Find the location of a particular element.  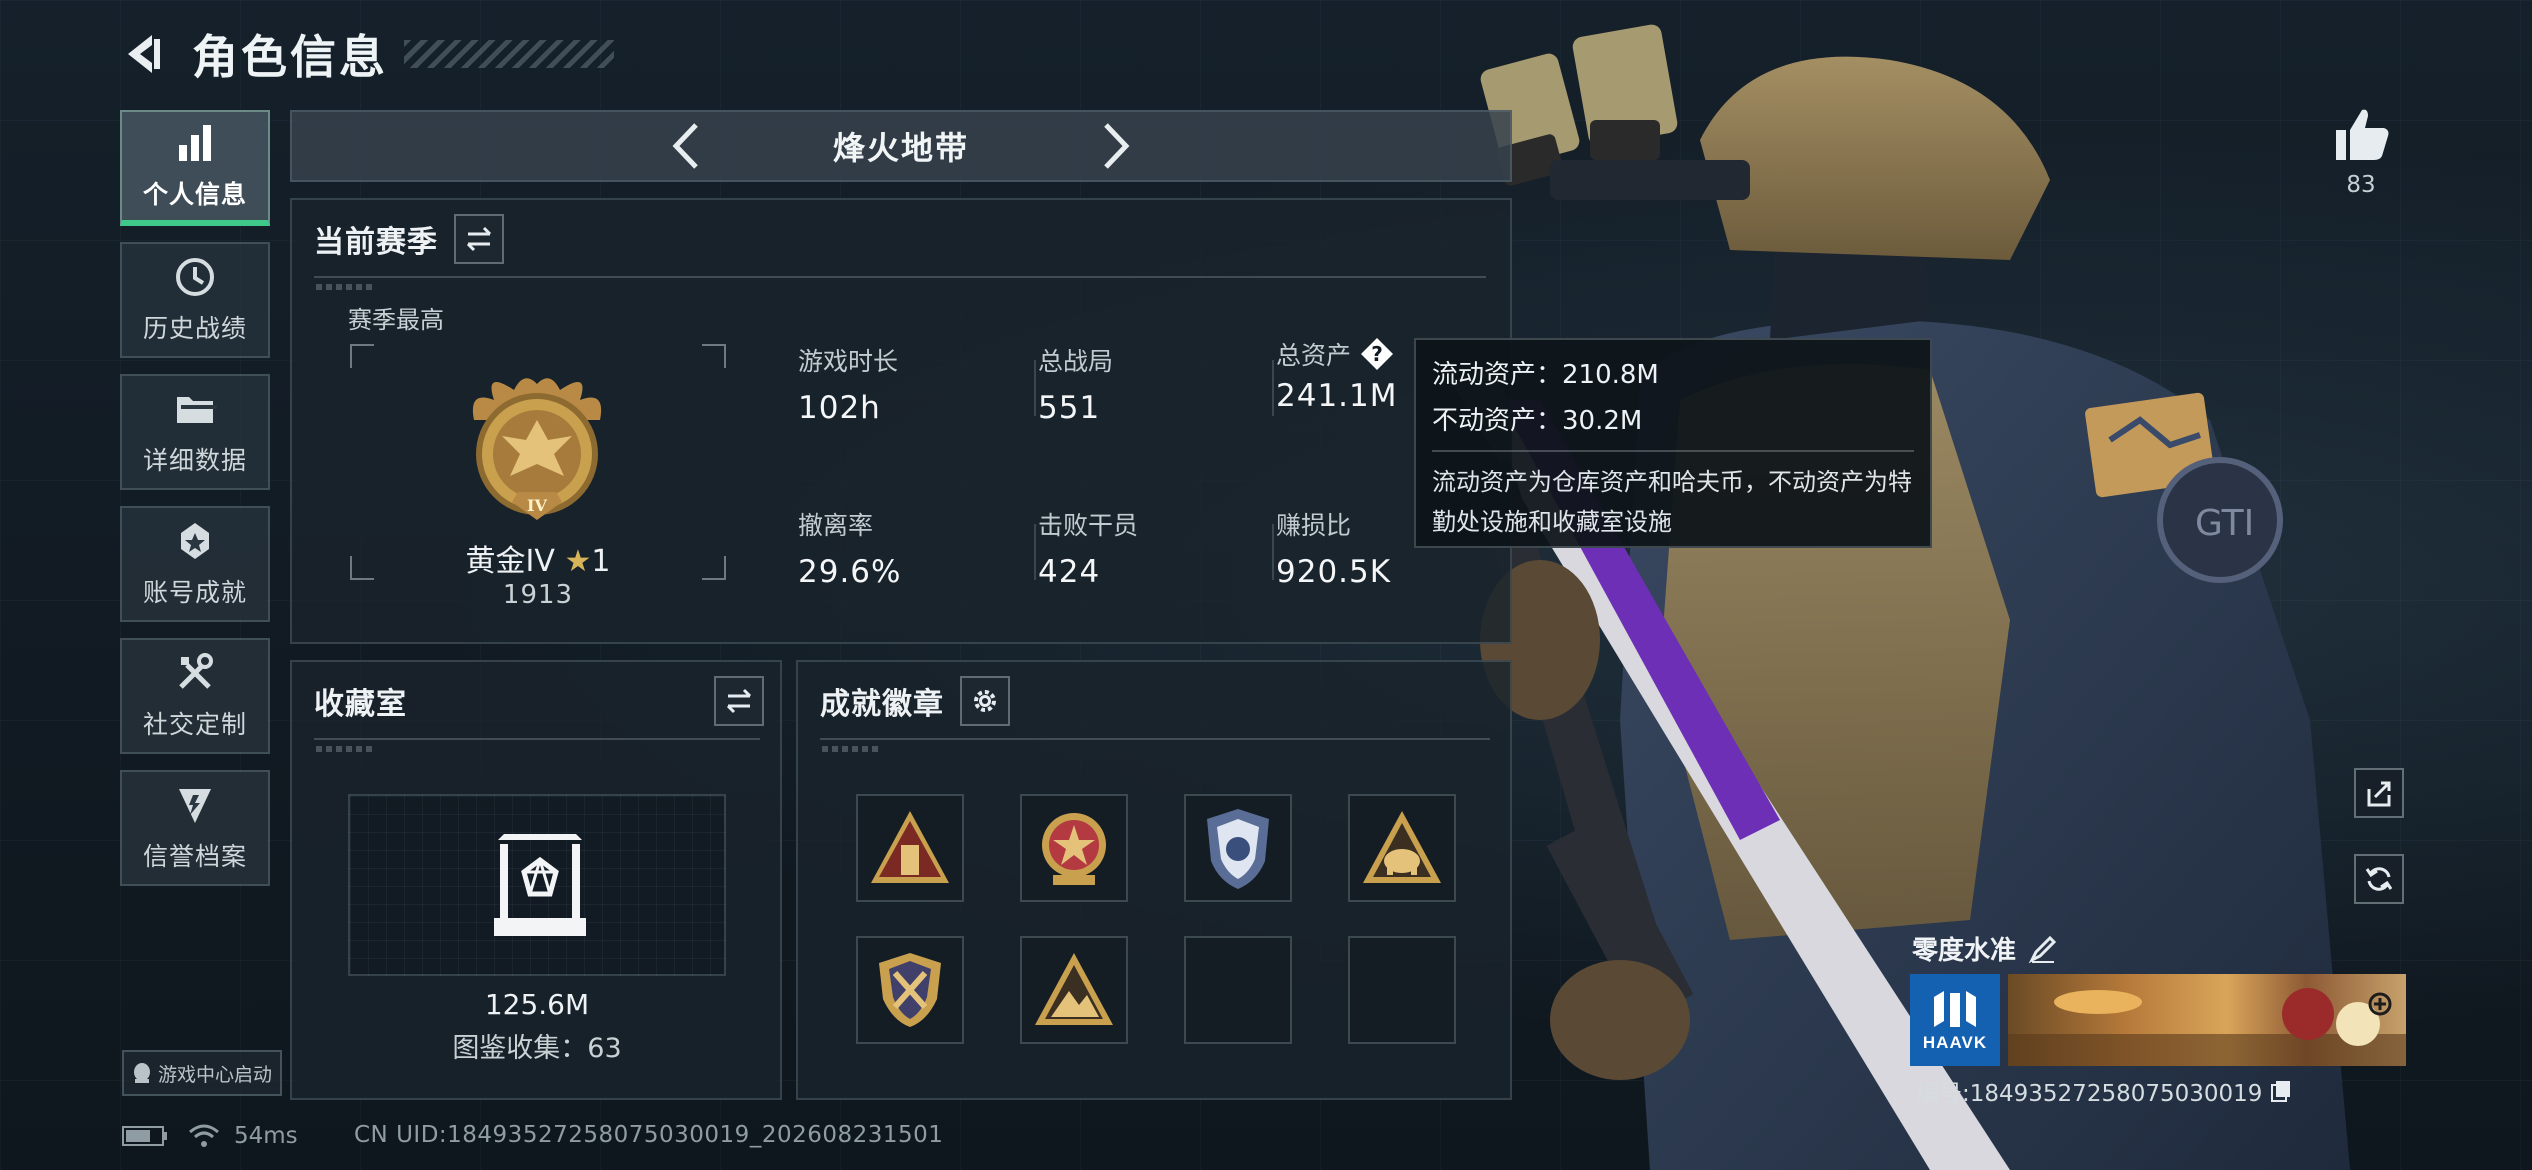

stat-extraction-rate: 撤离率 29.6% is located at coordinates (908, 548).